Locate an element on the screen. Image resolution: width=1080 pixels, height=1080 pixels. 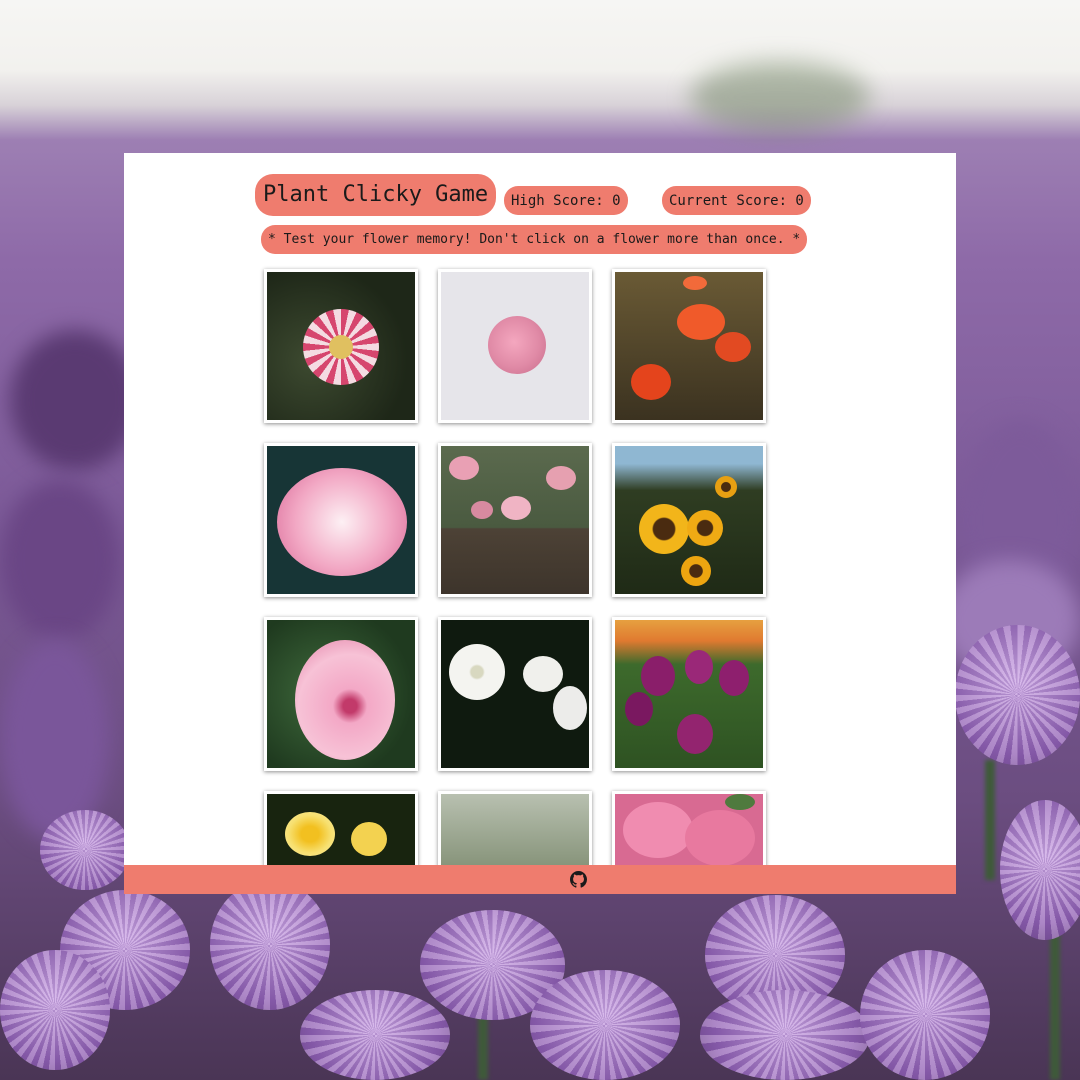
flower-card-tulips is located at coordinates (689, 694).